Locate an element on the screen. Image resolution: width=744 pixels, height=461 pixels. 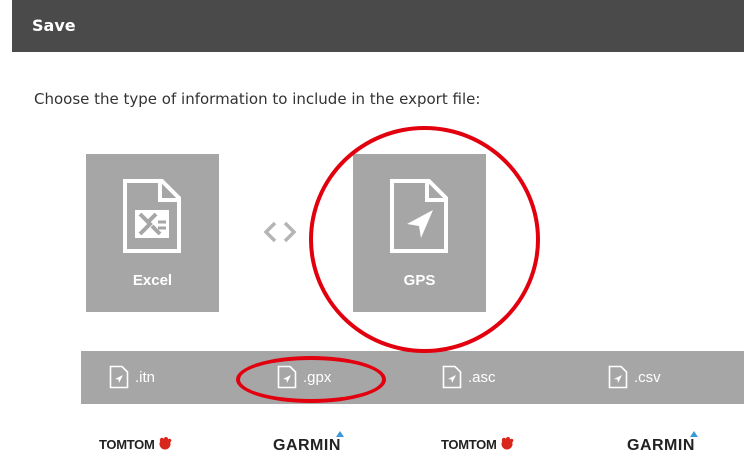
excel-option-button: Excel is located at coordinates (152, 233).